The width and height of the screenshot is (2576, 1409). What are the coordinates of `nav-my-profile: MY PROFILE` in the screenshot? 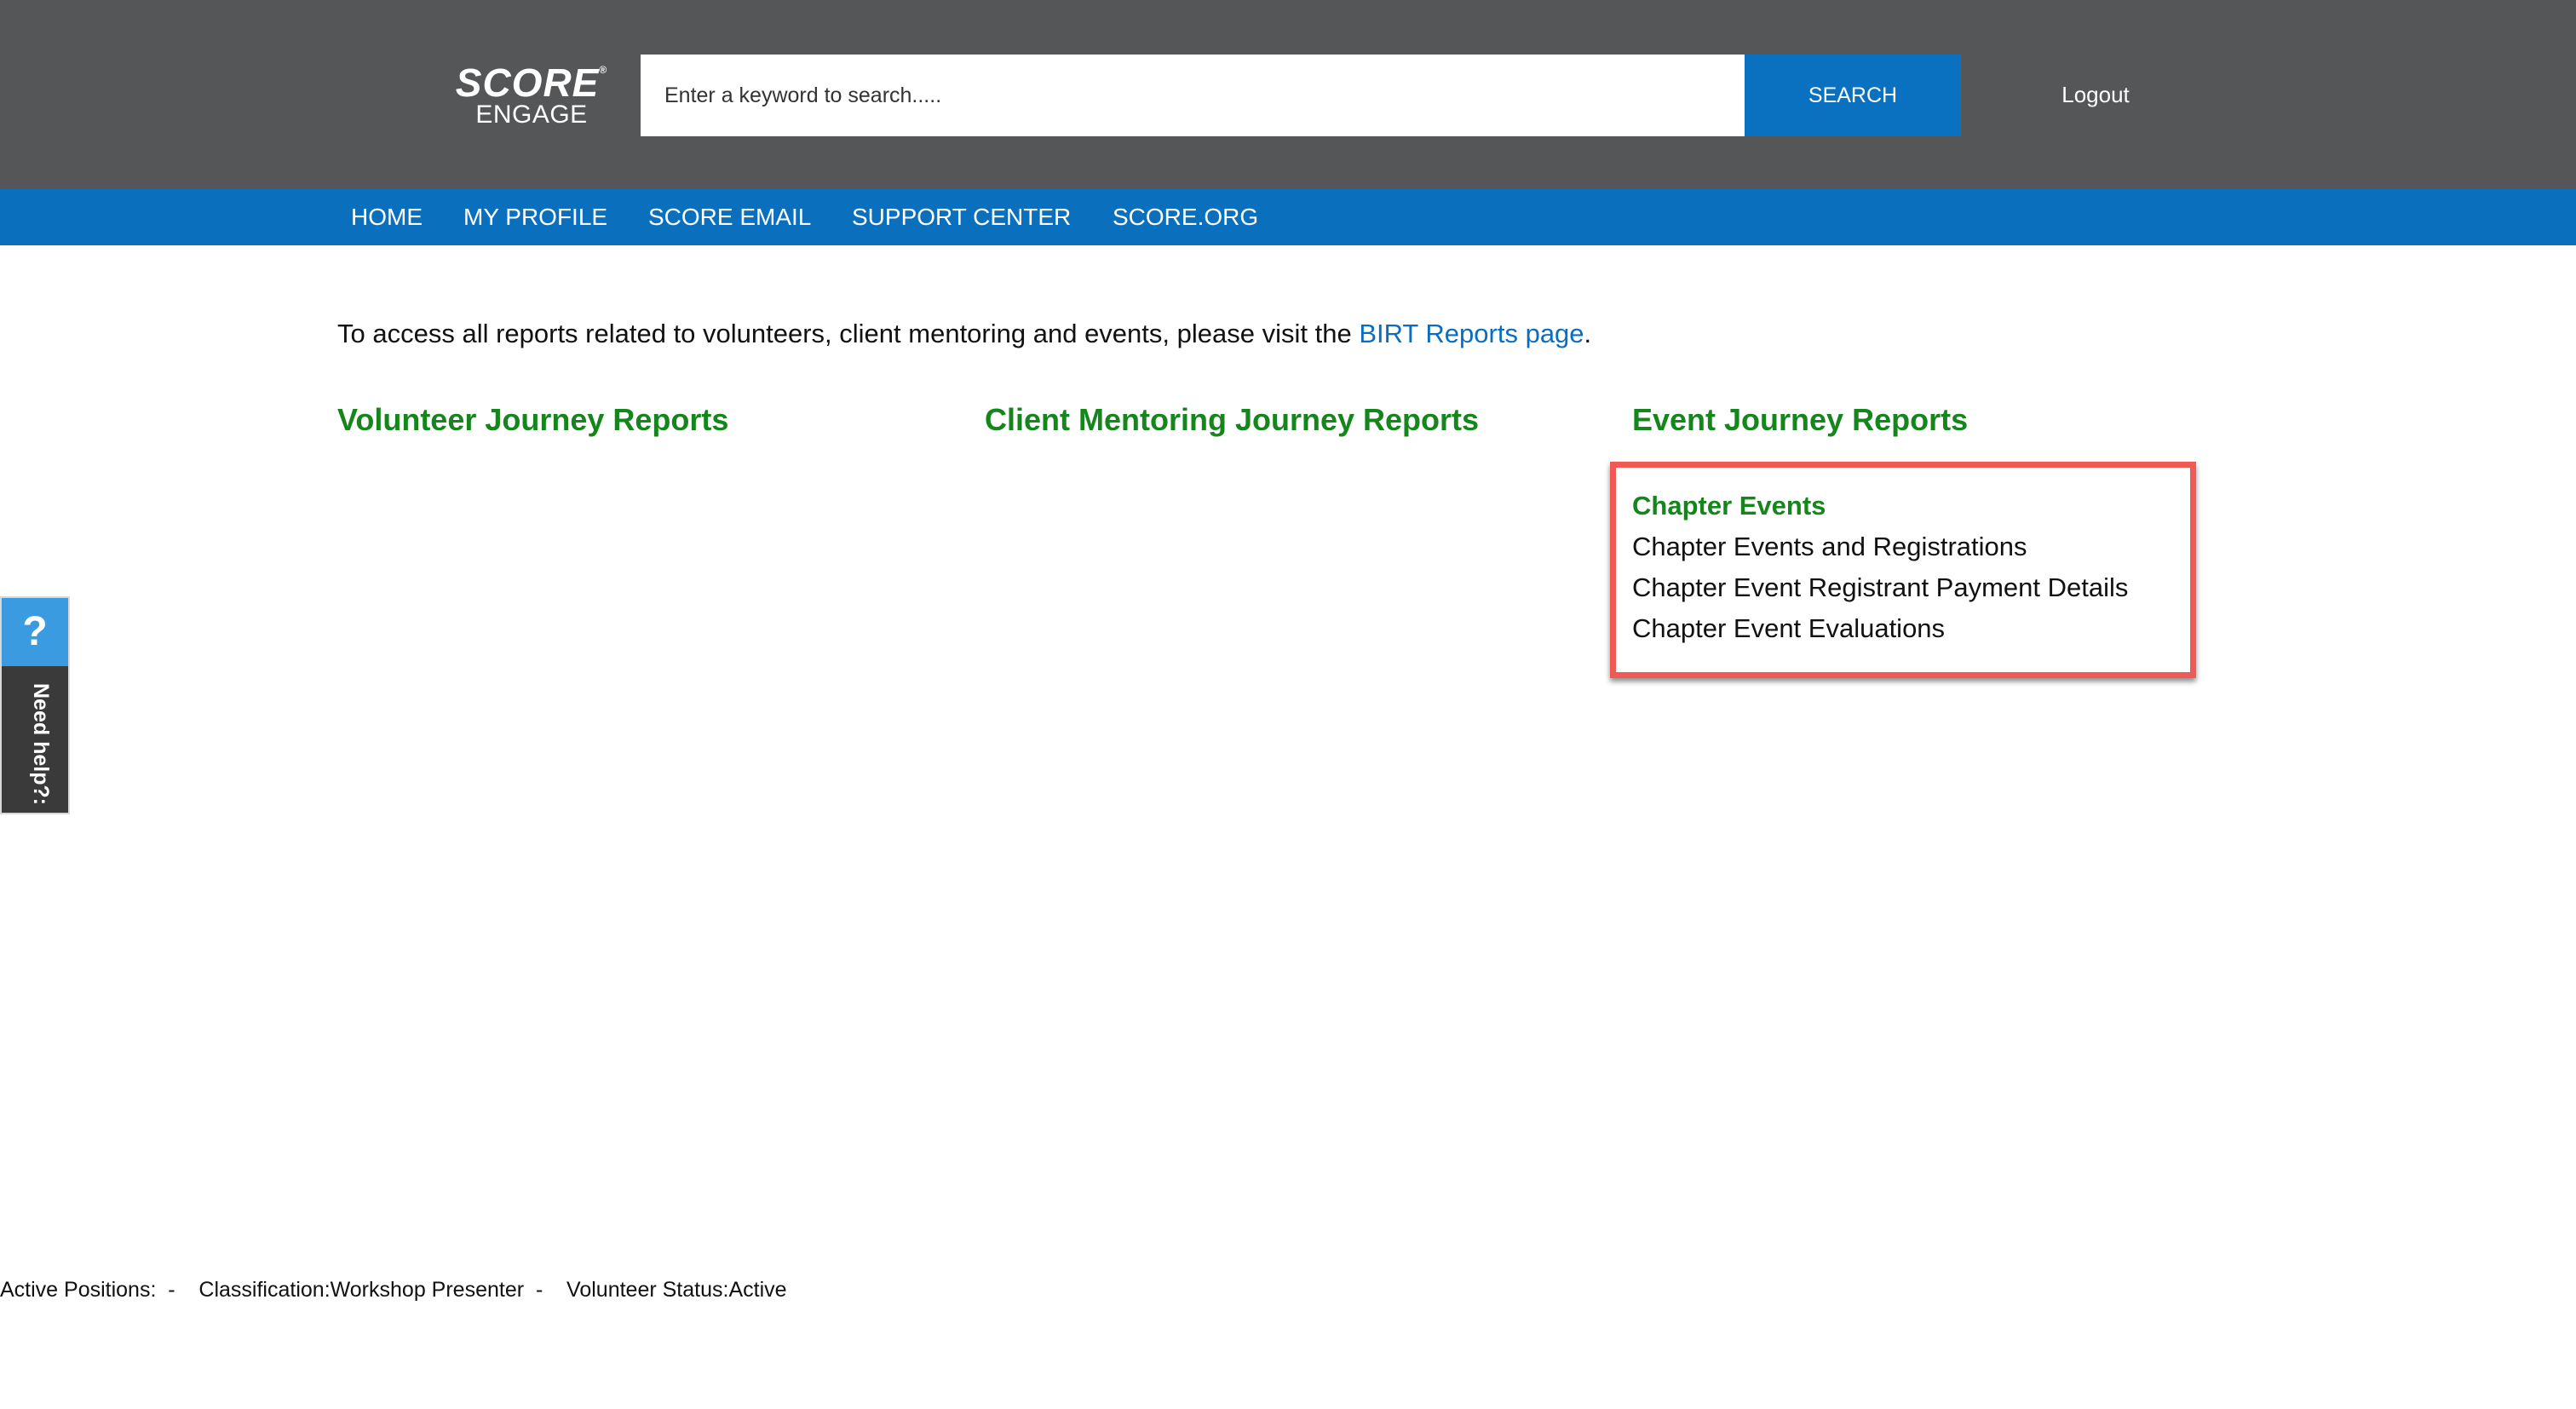 It's located at (535, 217).